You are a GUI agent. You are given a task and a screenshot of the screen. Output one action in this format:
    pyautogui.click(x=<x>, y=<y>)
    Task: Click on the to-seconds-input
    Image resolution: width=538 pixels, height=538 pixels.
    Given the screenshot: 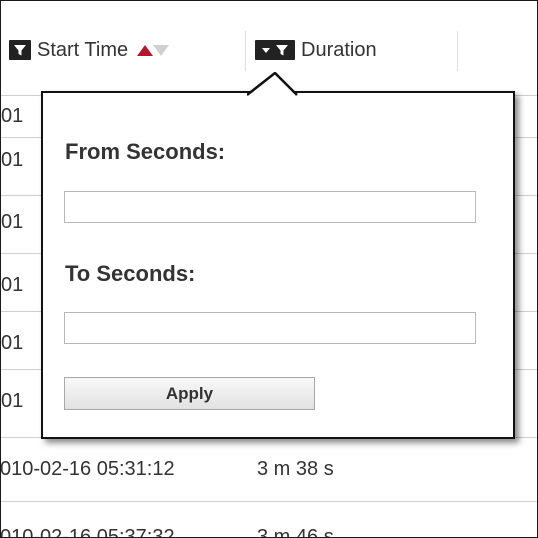 What is the action you would take?
    pyautogui.click(x=270, y=328)
    